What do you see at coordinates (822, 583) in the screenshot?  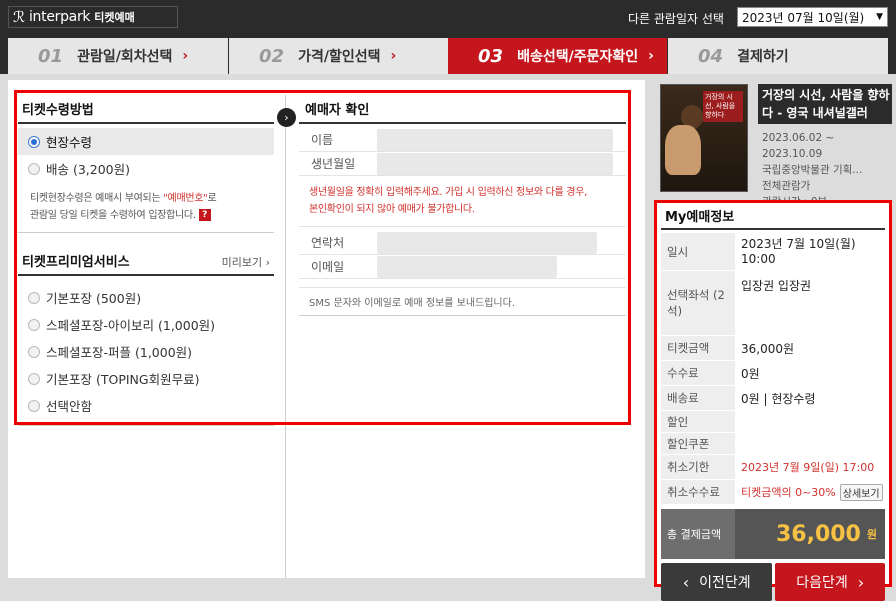 I see `next-label: 다음단계` at bounding box center [822, 583].